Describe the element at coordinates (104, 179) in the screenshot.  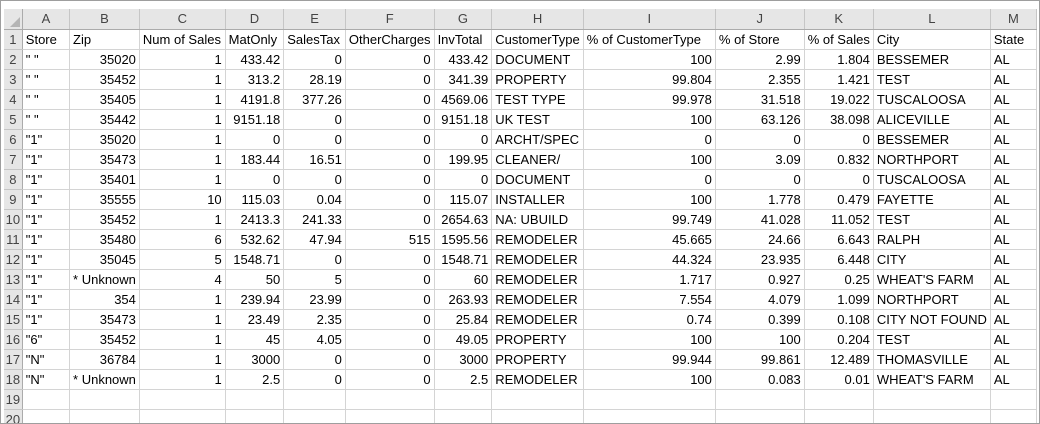
I see `cell-b8: 35401` at that location.